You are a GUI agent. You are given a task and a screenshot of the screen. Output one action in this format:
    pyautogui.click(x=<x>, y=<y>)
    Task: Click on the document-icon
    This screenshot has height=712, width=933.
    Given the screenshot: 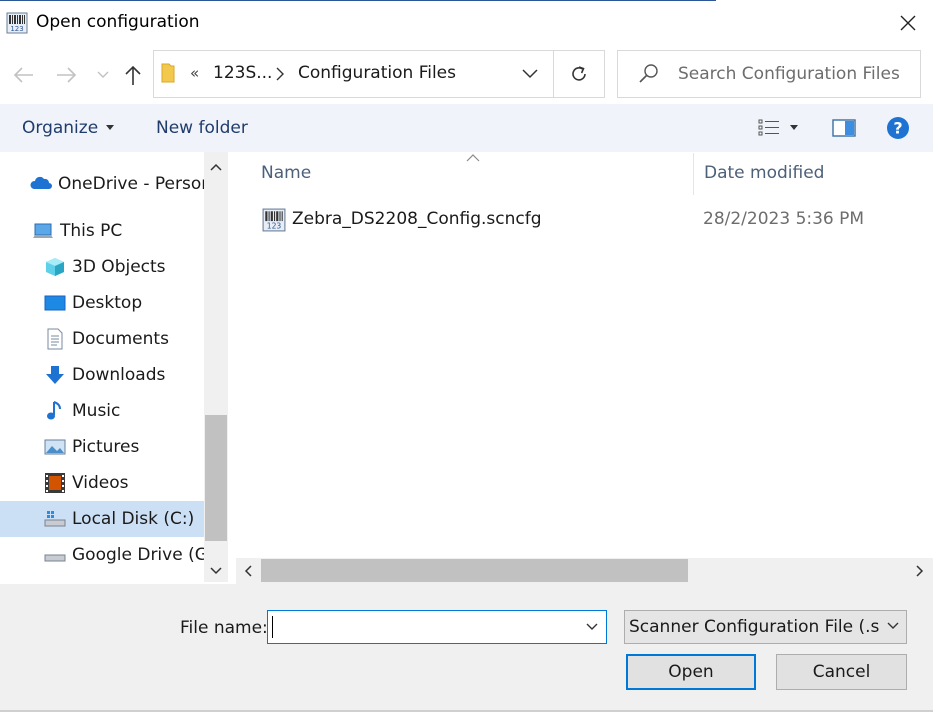 What is the action you would take?
    pyautogui.click(x=55, y=339)
    